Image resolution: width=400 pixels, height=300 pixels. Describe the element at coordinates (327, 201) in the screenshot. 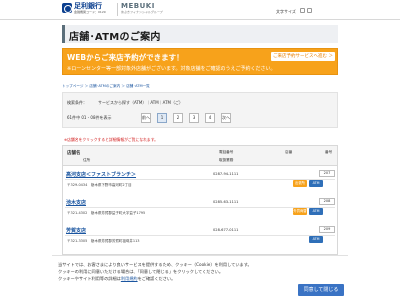

I see `branch-code: 208` at that location.